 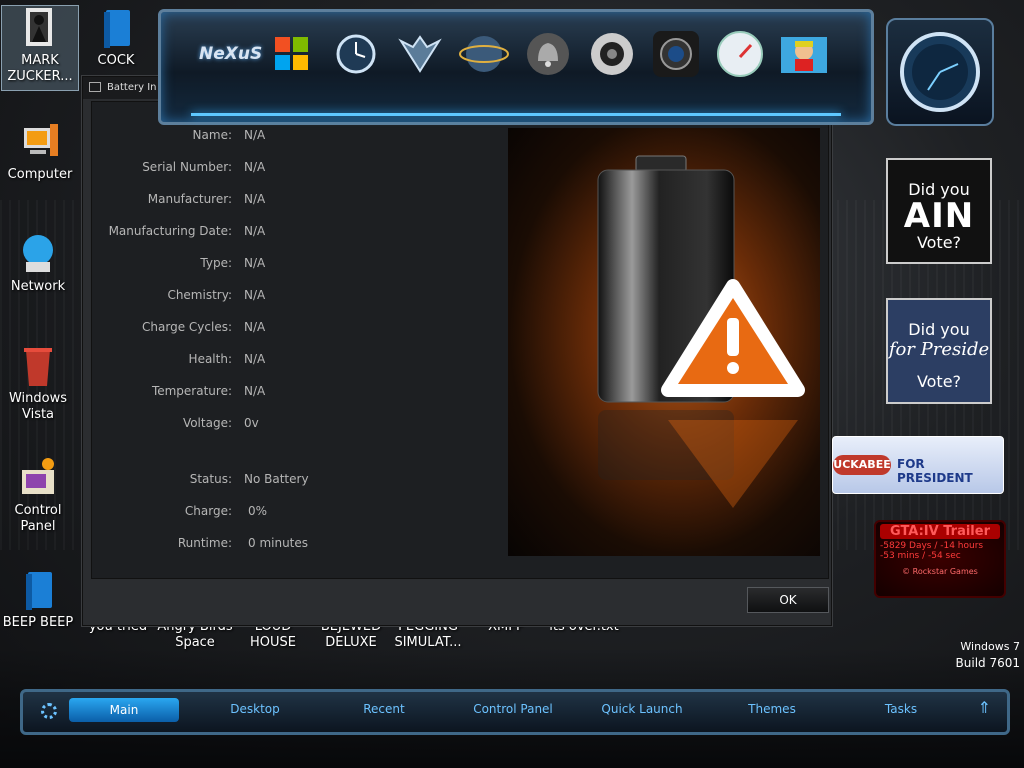 I want to click on gta-title: GTA:IV Trailer, so click(x=940, y=531).